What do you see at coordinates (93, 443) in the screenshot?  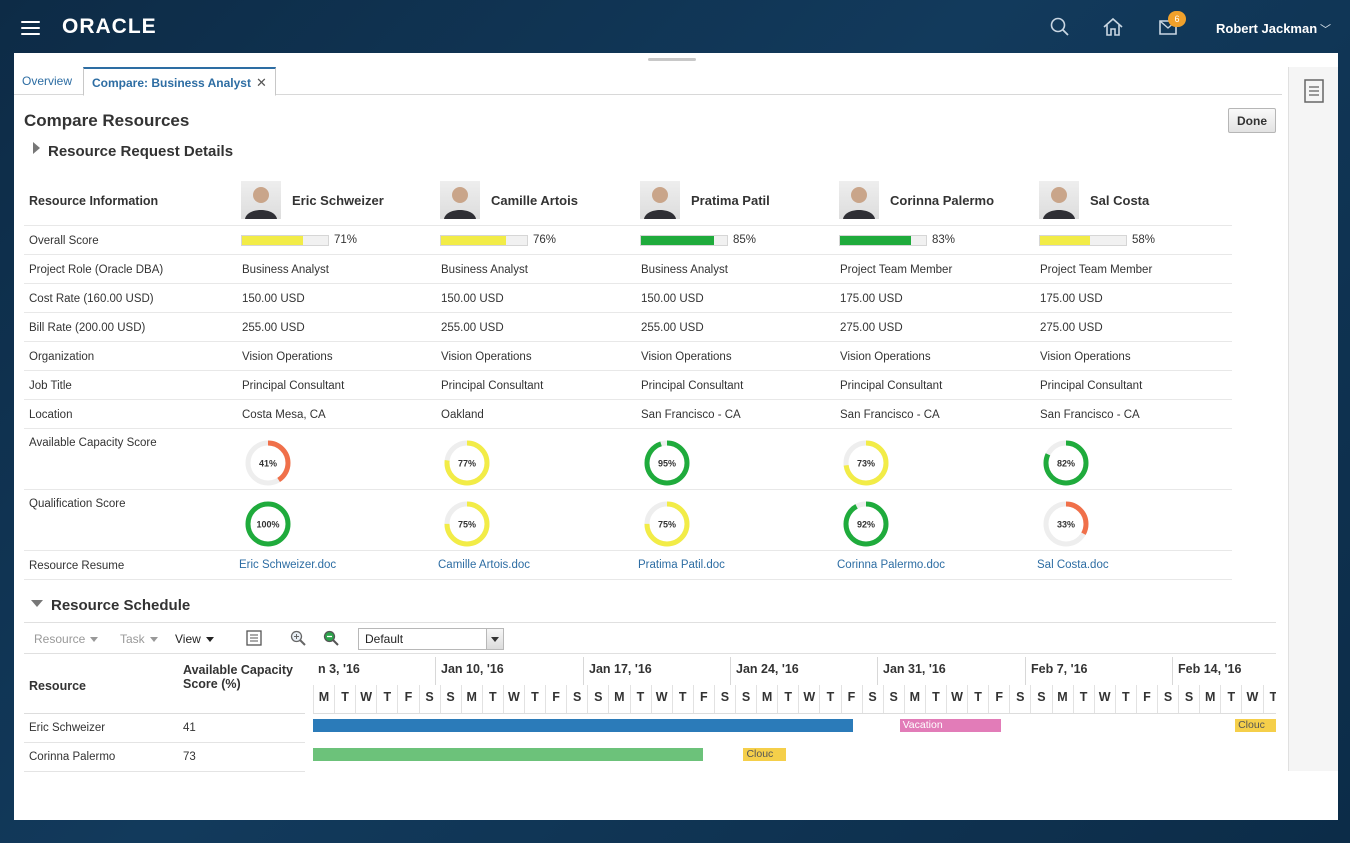 I see `row-label: Available Capacity Score` at bounding box center [93, 443].